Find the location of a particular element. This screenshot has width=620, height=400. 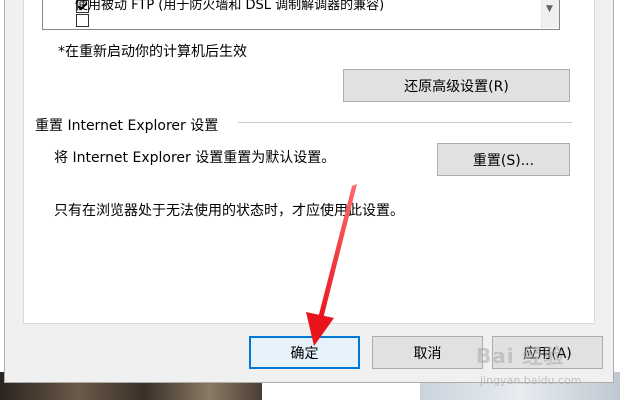

ok-button: 确定 is located at coordinates (304, 352).